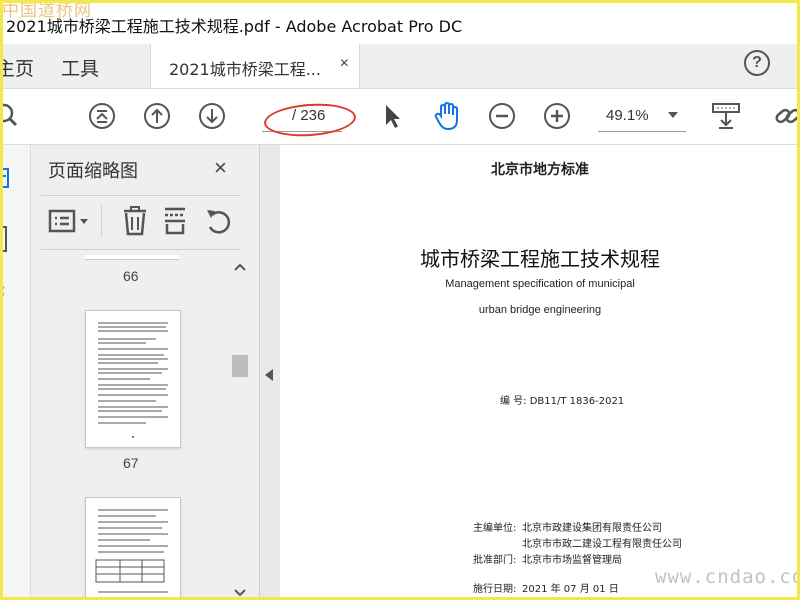 The height and width of the screenshot is (603, 800). What do you see at coordinates (400, 66) in the screenshot?
I see `tab-row: 主页 工具 2021城市桥梁工程... ×` at bounding box center [400, 66].